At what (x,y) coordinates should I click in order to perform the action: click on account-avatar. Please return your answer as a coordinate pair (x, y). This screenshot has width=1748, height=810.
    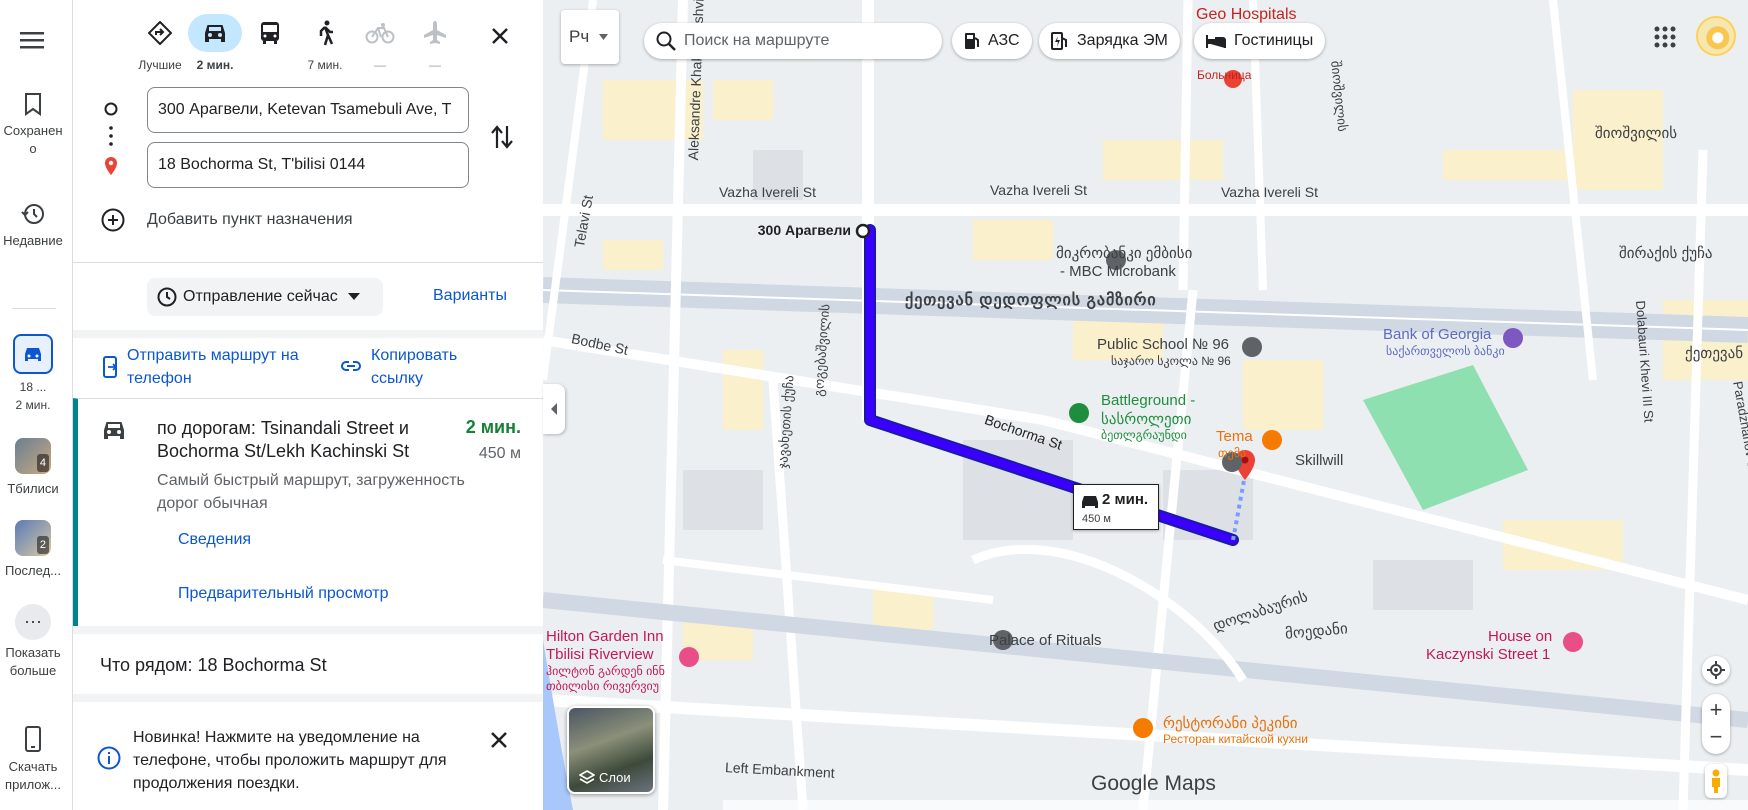
    Looking at the image, I should click on (1716, 36).